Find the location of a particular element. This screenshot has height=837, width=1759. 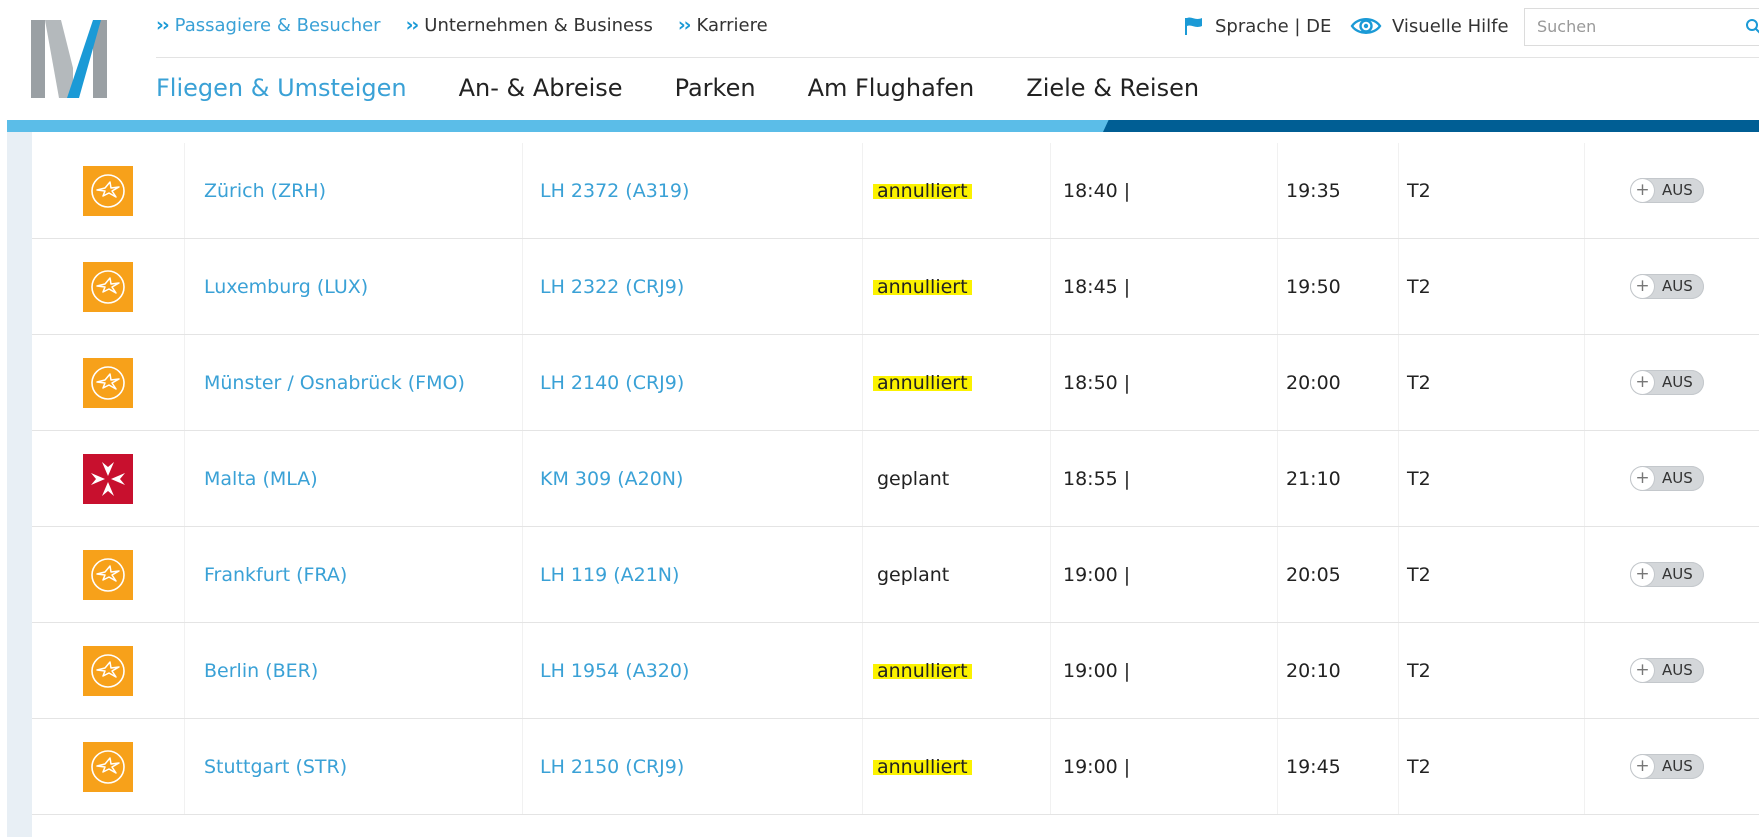

destination-link: Malta (MLA) is located at coordinates (261, 478).